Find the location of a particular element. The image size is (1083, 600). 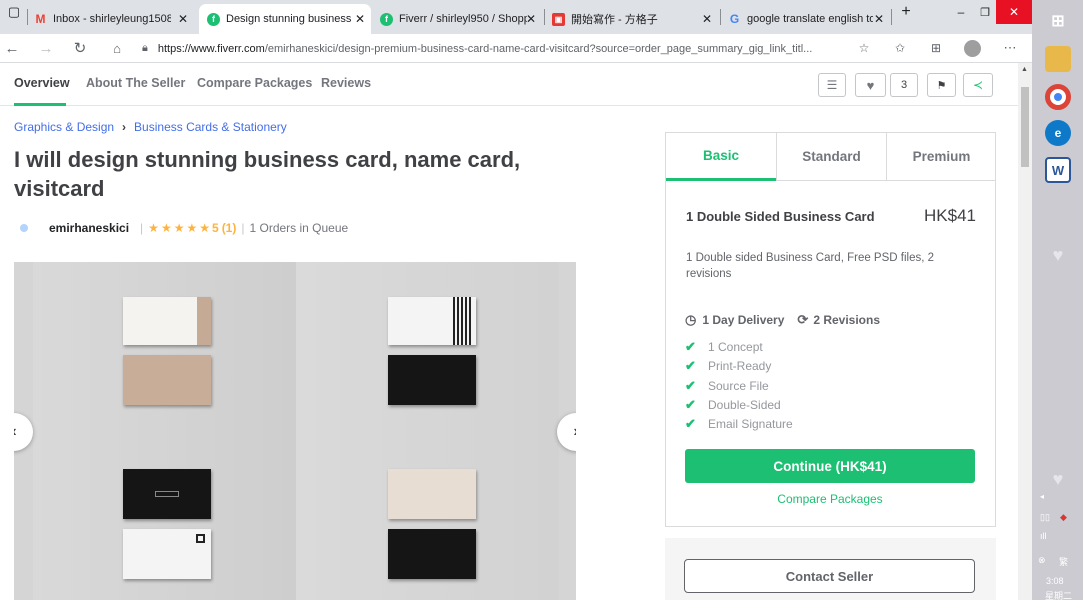

breadcrumb-business-cards: Business Cards & Stationery is located at coordinates (210, 127).